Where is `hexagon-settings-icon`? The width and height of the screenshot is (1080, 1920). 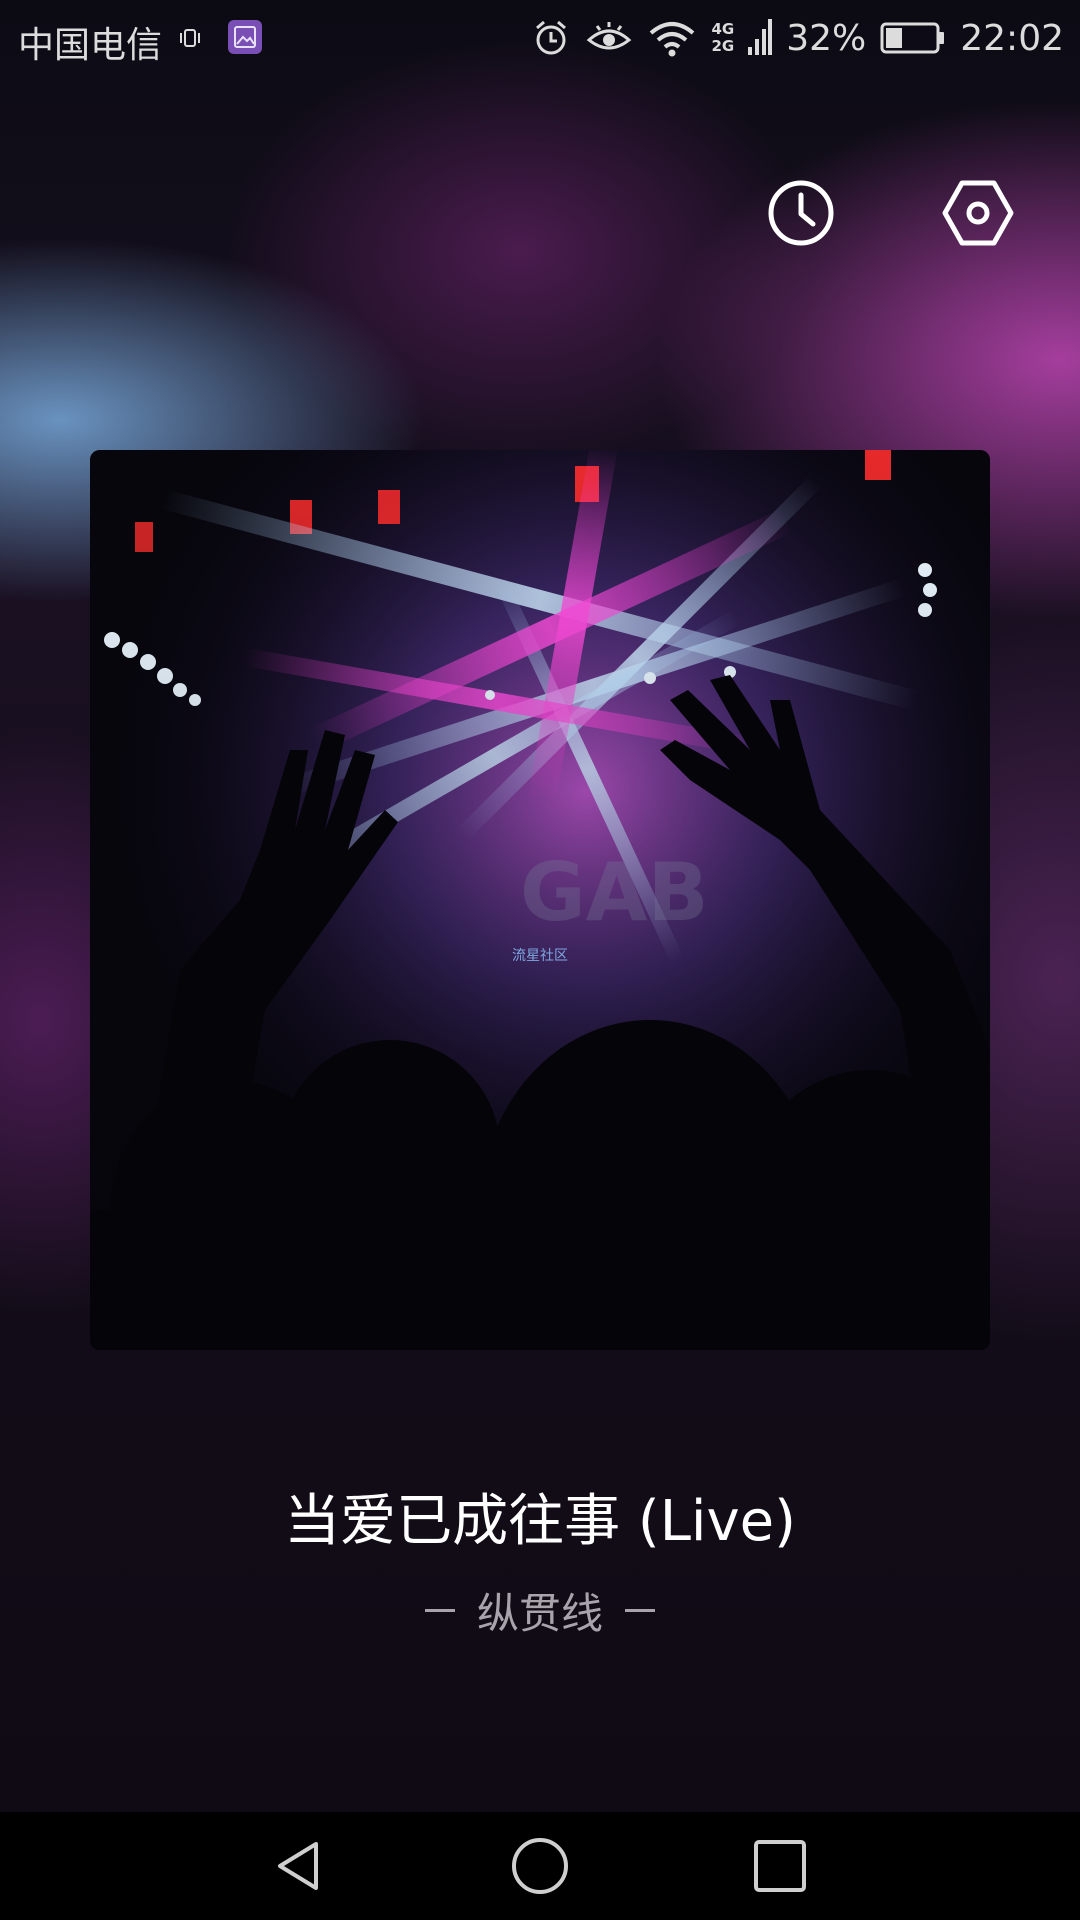 hexagon-settings-icon is located at coordinates (978, 213).